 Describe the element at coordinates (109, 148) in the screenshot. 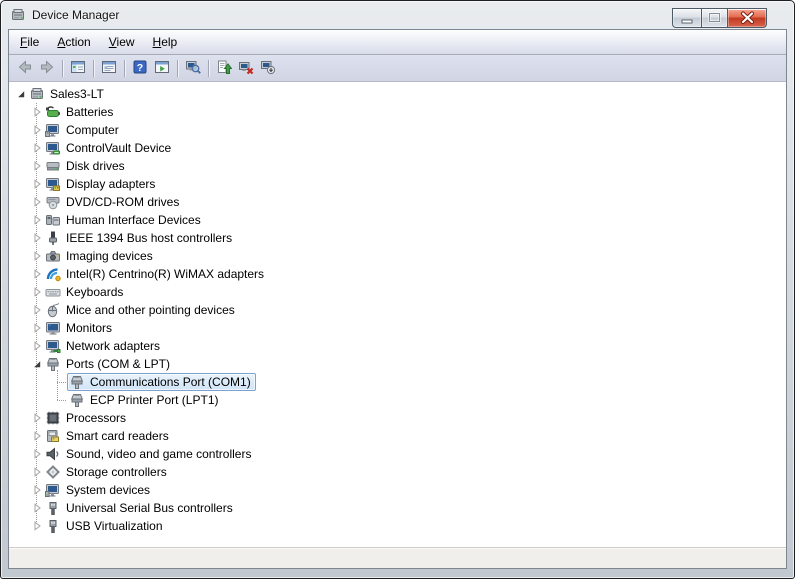

I see `tree-node: ControlVault Device` at that location.